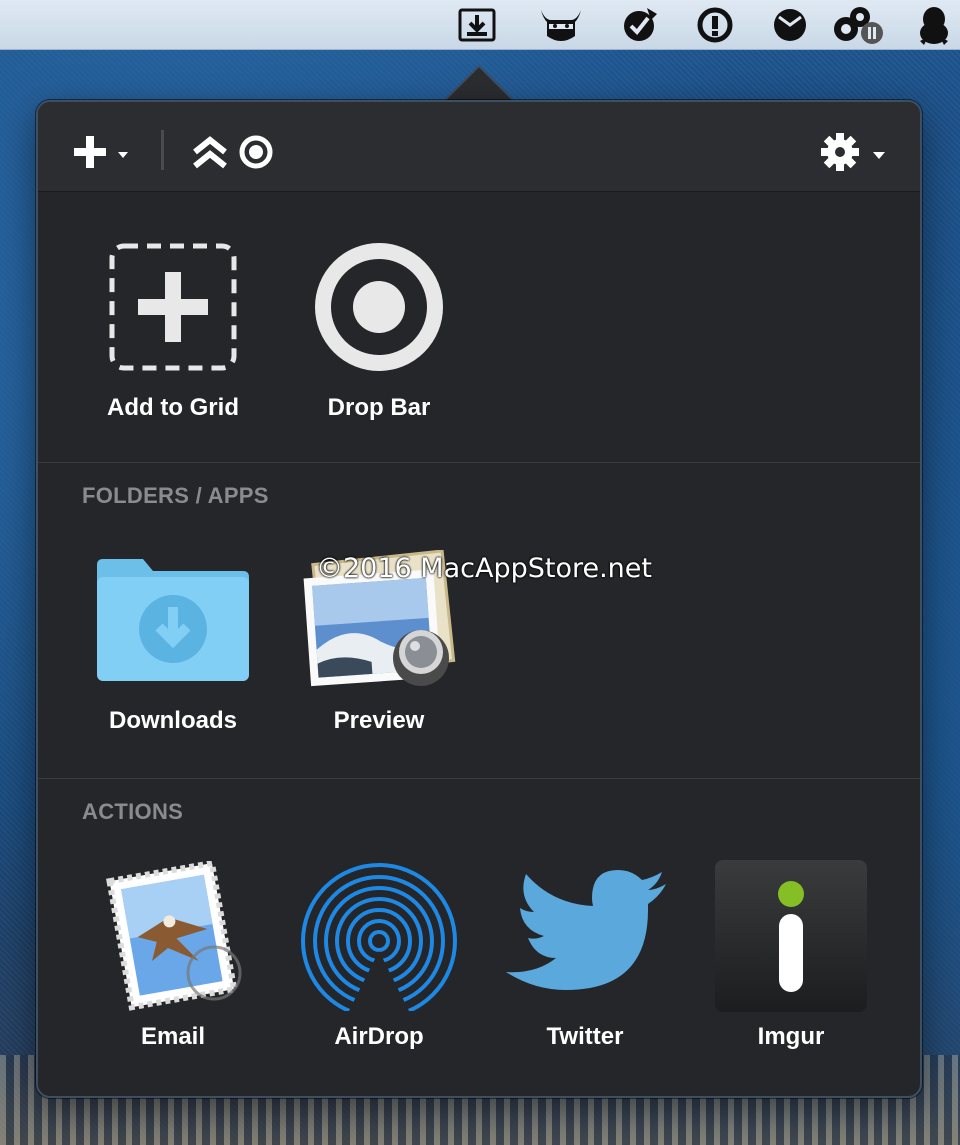  Describe the element at coordinates (477, 25) in the screenshot. I see `dropzone-icon` at that location.